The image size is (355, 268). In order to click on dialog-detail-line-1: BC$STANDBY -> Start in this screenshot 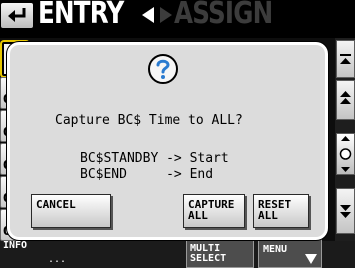, I will do `click(154, 158)`.